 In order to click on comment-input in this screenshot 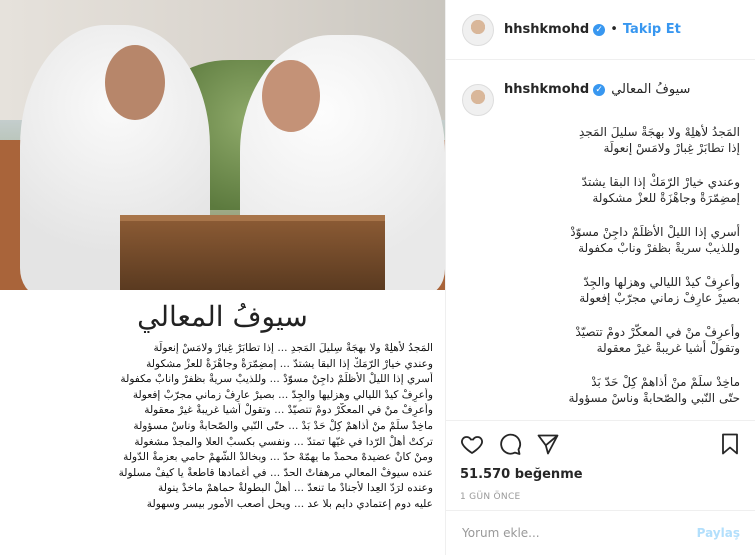, I will do `click(579, 533)`.